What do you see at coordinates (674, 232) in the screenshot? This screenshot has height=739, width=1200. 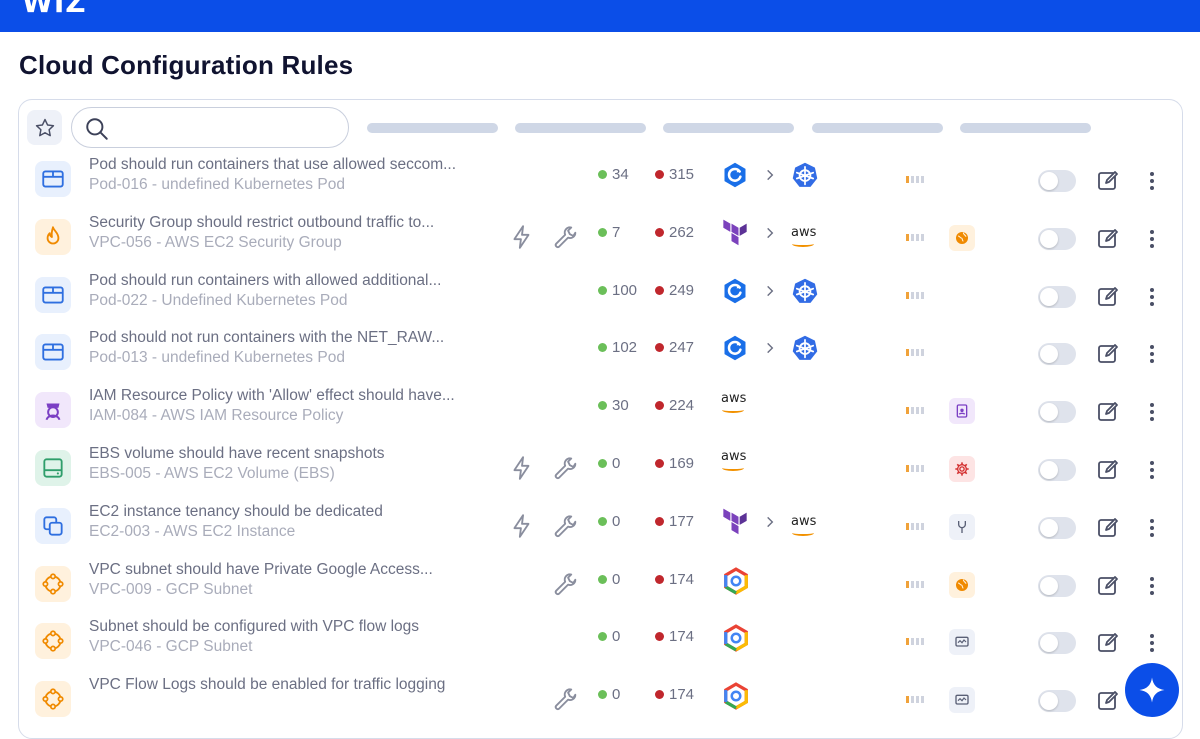 I see `failed-count: 262` at bounding box center [674, 232].